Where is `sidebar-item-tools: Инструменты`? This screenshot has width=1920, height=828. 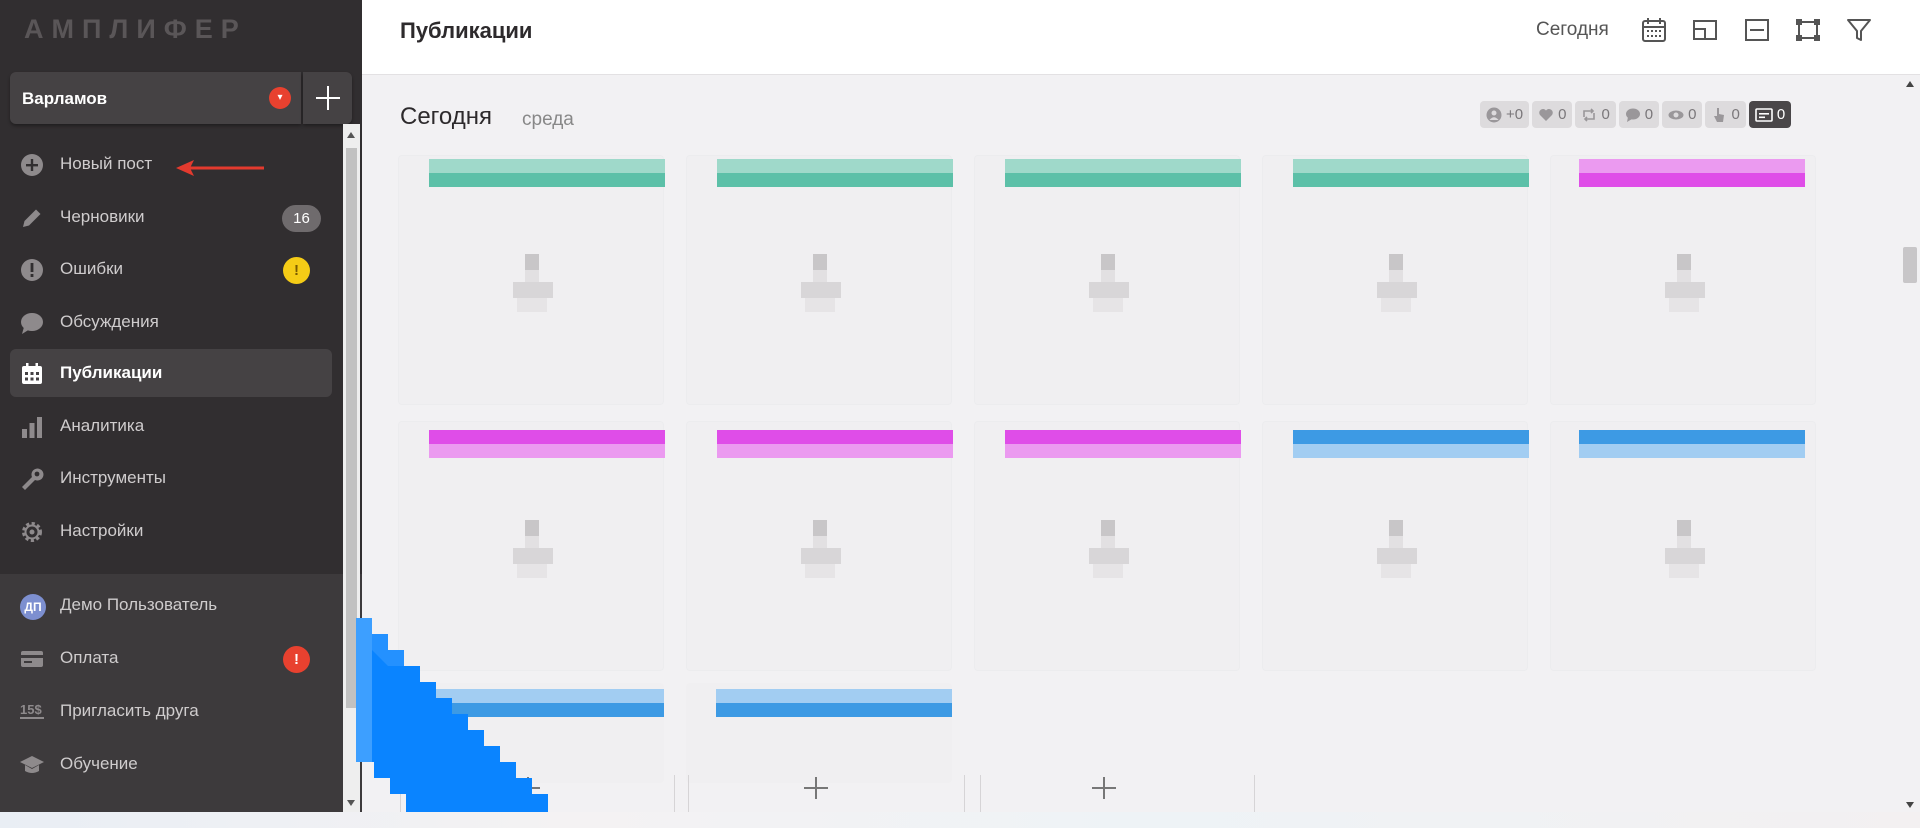 sidebar-item-tools: Инструменты is located at coordinates (171, 478).